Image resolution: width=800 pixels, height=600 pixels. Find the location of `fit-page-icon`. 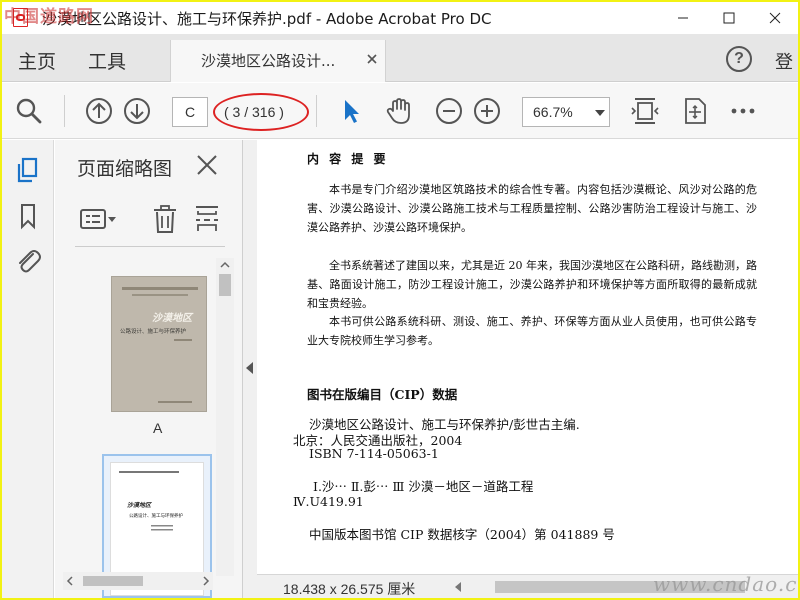

fit-page-icon is located at coordinates (645, 111).